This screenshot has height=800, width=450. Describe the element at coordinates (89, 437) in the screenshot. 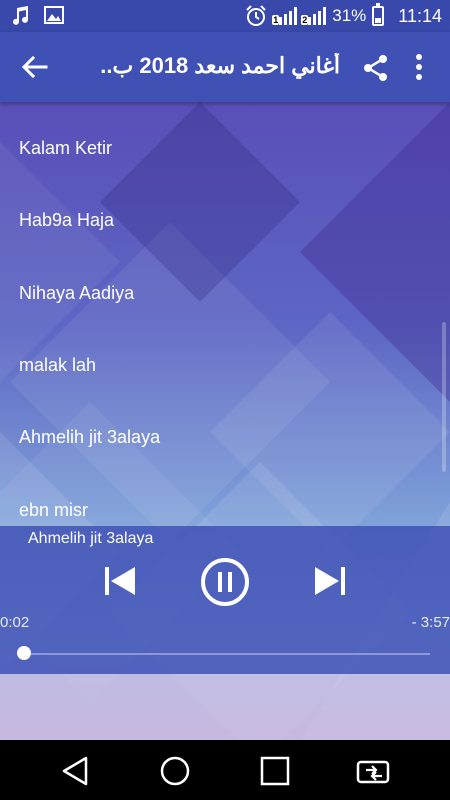

I see `list-item: Ahmelih jit 3alaya` at that location.